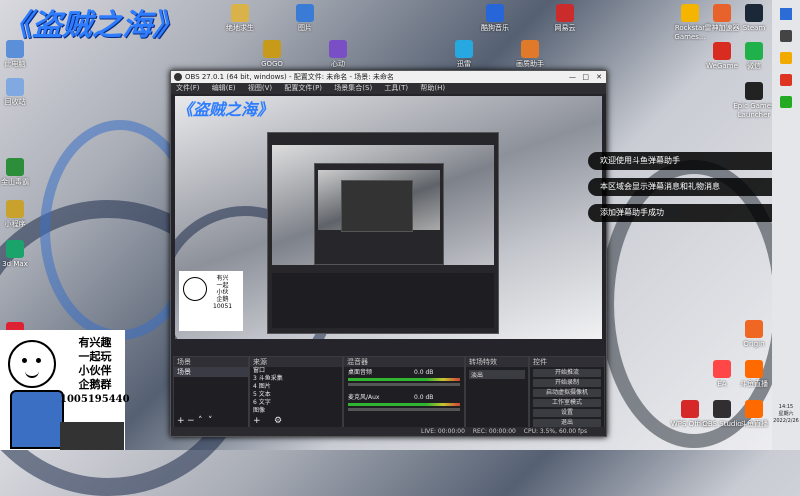  Describe the element at coordinates (754, 13) in the screenshot. I see `steam-icon` at that location.